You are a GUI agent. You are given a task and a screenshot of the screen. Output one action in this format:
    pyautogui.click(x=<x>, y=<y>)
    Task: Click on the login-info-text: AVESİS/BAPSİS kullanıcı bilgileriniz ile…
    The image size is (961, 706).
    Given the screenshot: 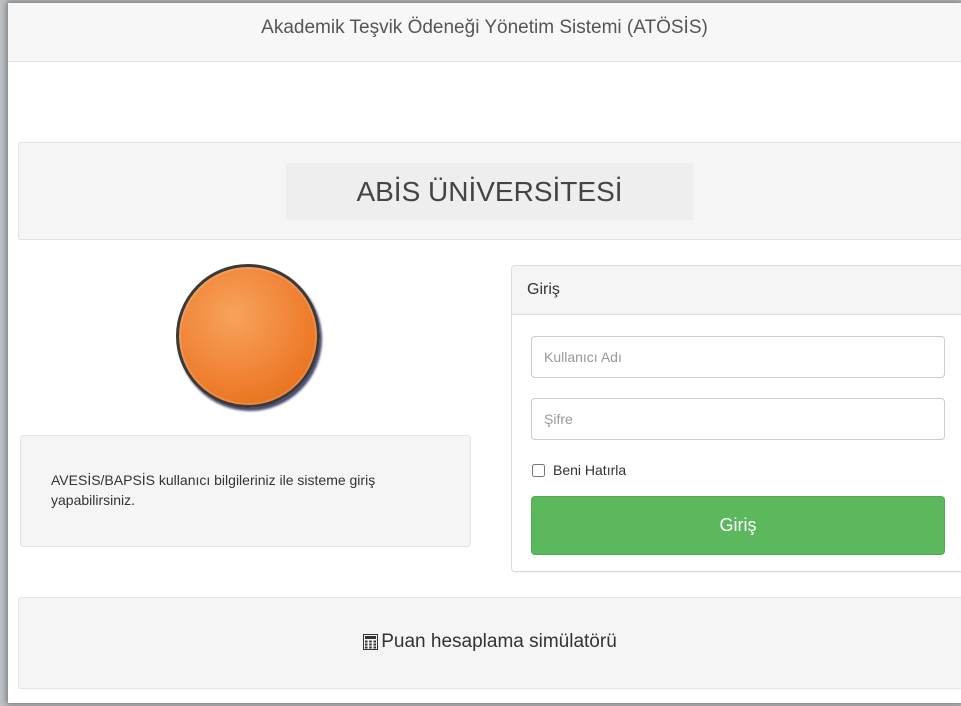 What is the action you would take?
    pyautogui.click(x=213, y=490)
    